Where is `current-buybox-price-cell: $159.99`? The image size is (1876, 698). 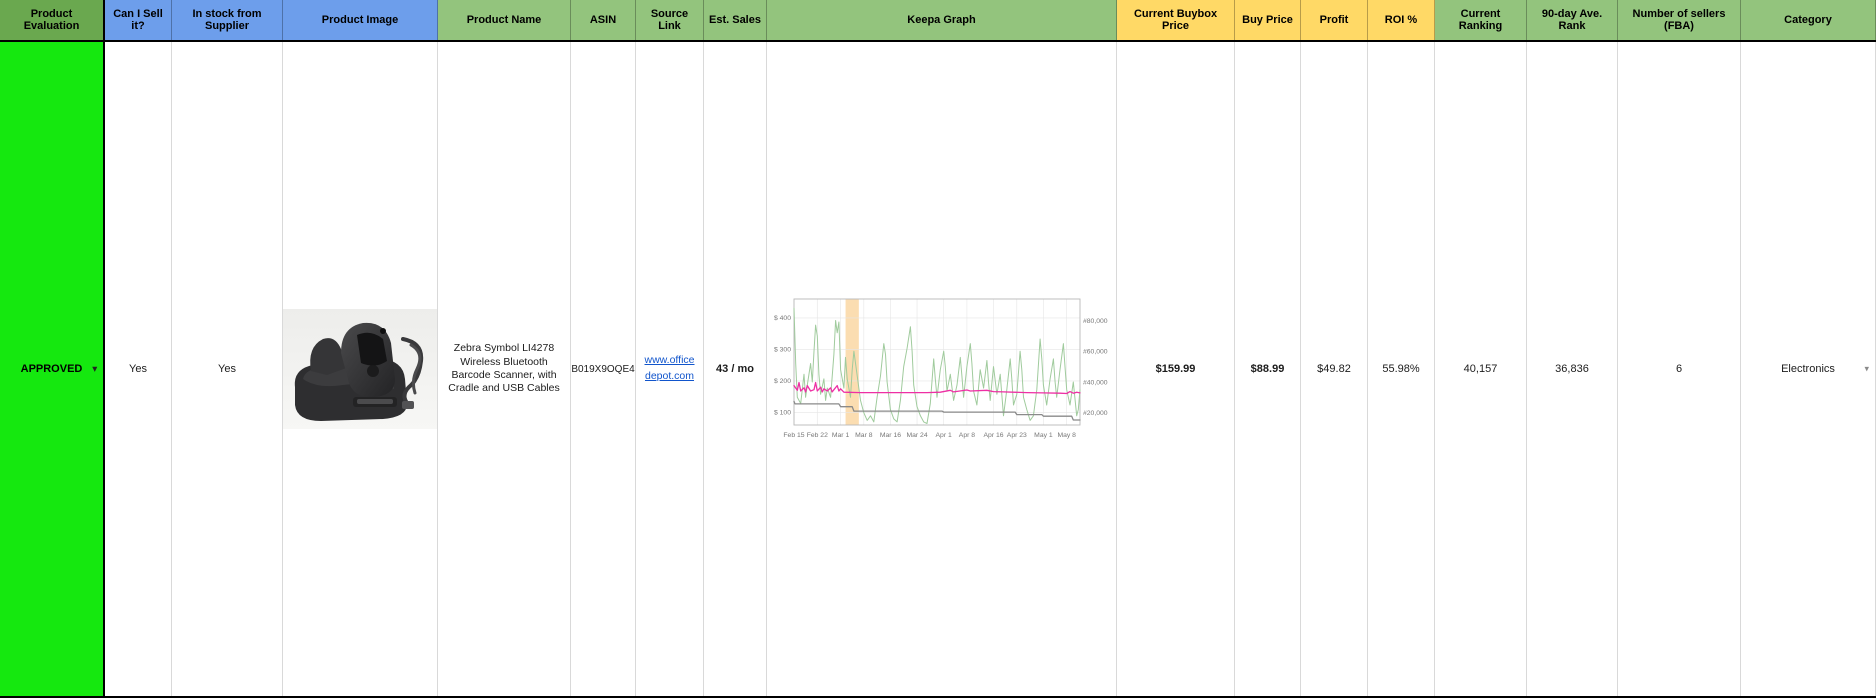 current-buybox-price-cell: $159.99 is located at coordinates (1176, 369).